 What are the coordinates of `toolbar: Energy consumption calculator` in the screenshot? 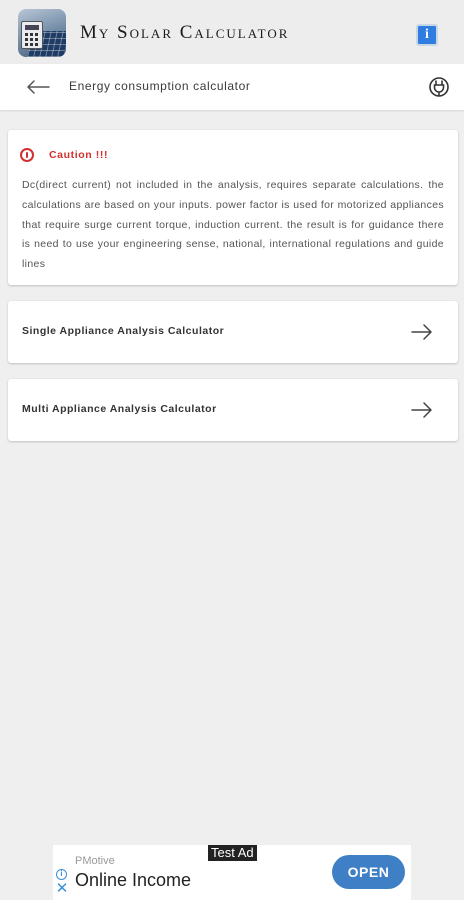 It's located at (232, 87).